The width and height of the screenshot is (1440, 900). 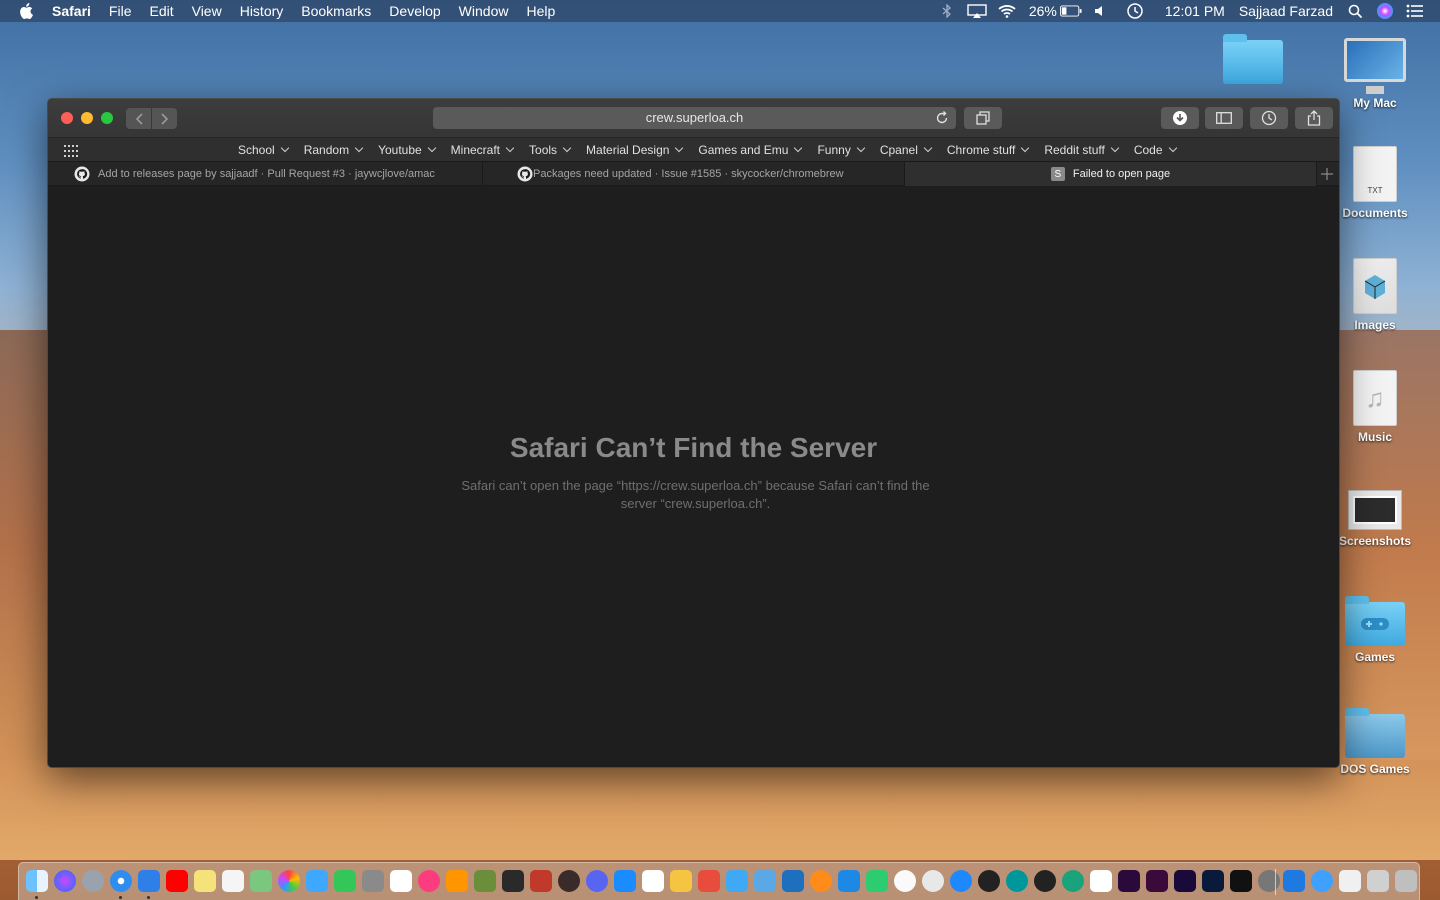 What do you see at coordinates (942, 118) in the screenshot?
I see `reload-icon` at bounding box center [942, 118].